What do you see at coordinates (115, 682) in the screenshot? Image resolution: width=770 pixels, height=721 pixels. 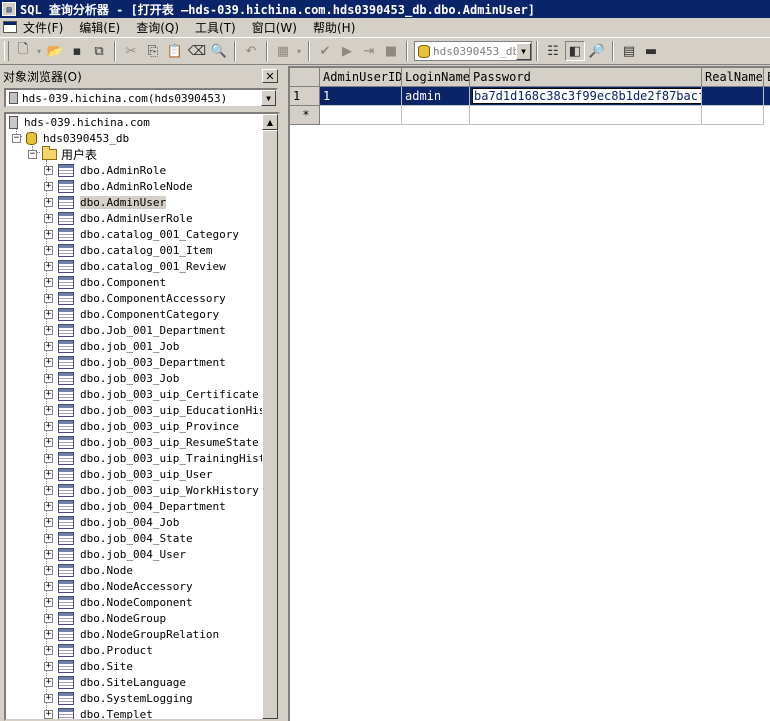 I see `tree-table-node: + dbo.SiteLanguage` at bounding box center [115, 682].